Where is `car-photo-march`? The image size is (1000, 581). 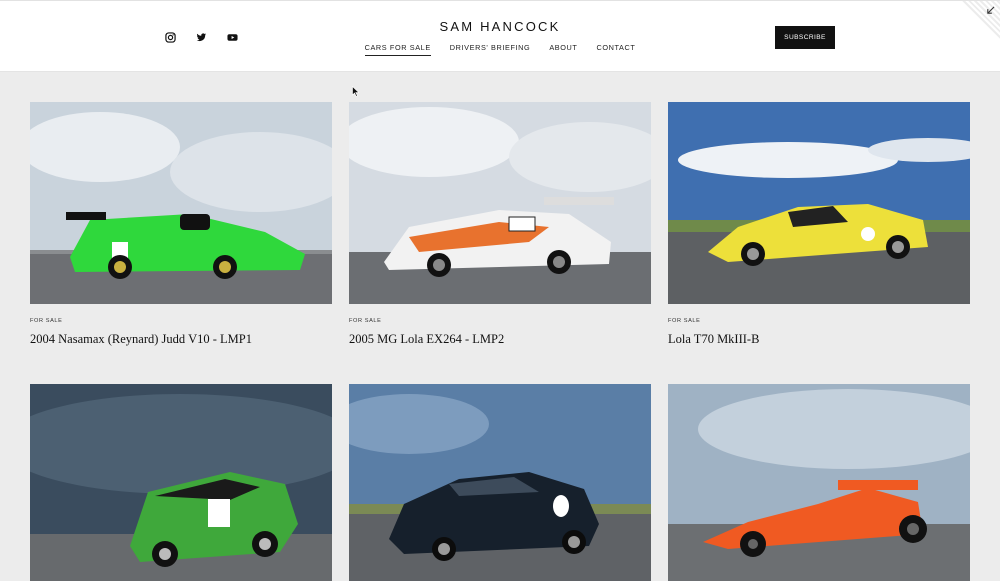 car-photo-march is located at coordinates (819, 482).